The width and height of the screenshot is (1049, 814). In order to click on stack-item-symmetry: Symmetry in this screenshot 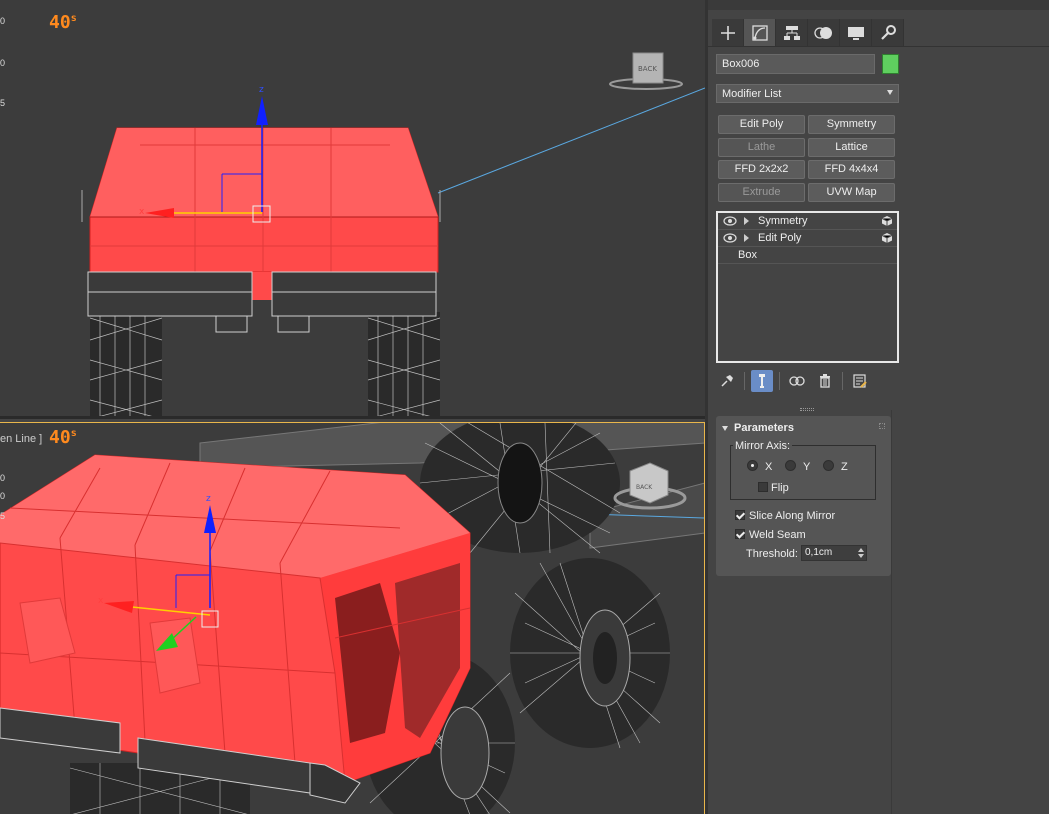, I will do `click(807, 221)`.